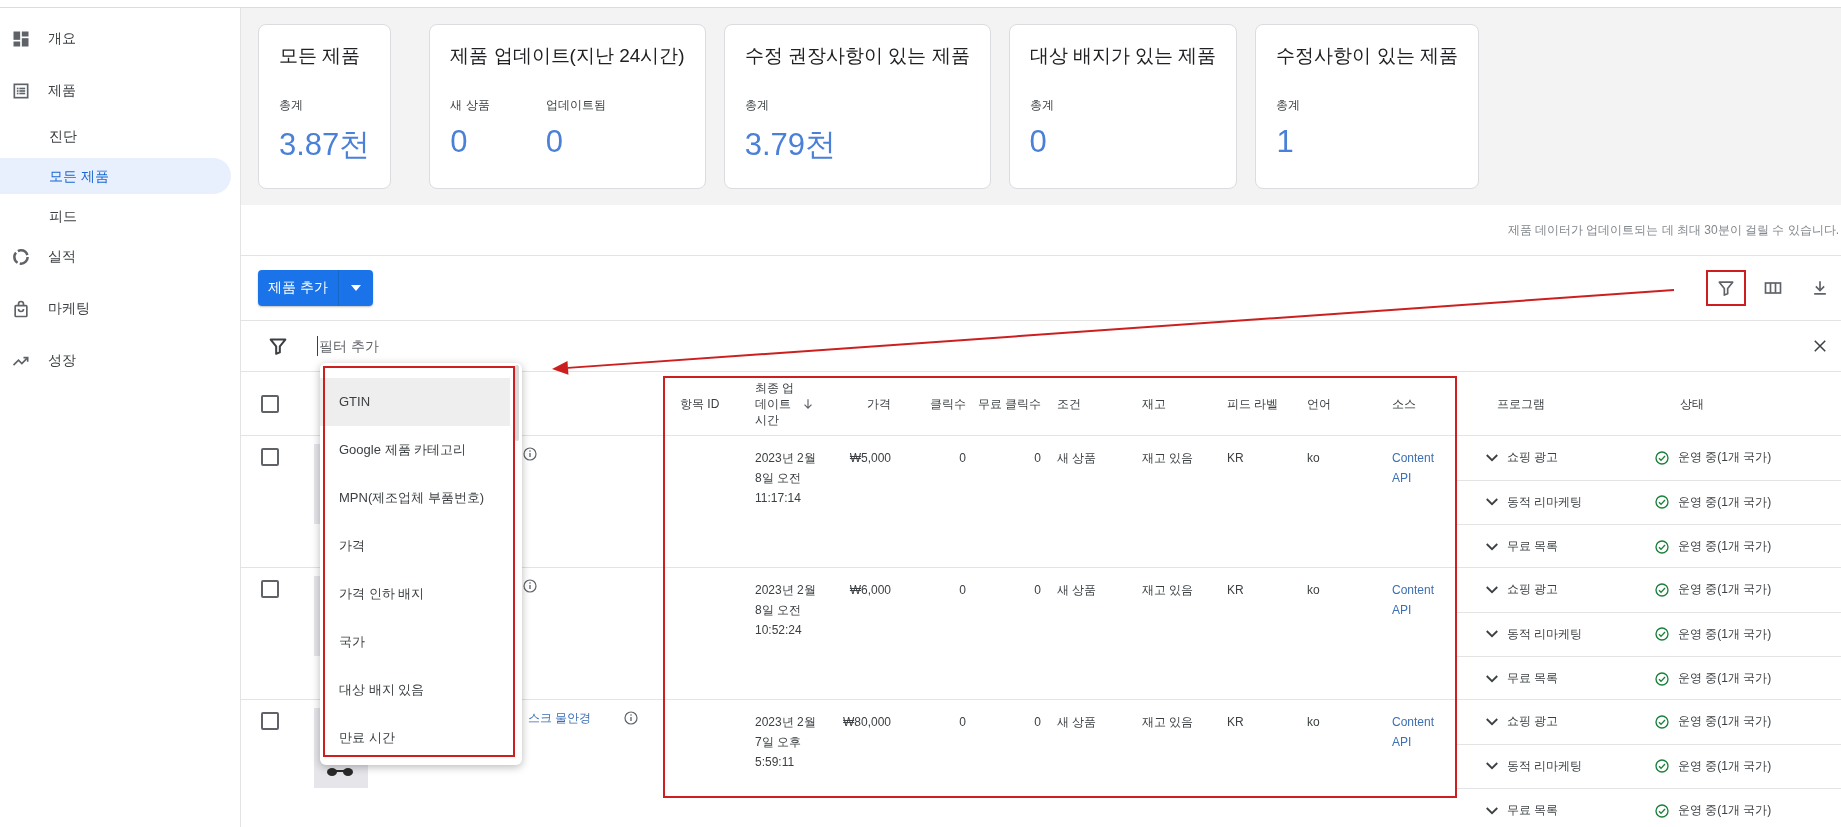 This screenshot has height=827, width=1841. Describe the element at coordinates (786, 610) in the screenshot. I see `table-cell-text: 2023년 2월 8일 오전 10:52:24` at that location.